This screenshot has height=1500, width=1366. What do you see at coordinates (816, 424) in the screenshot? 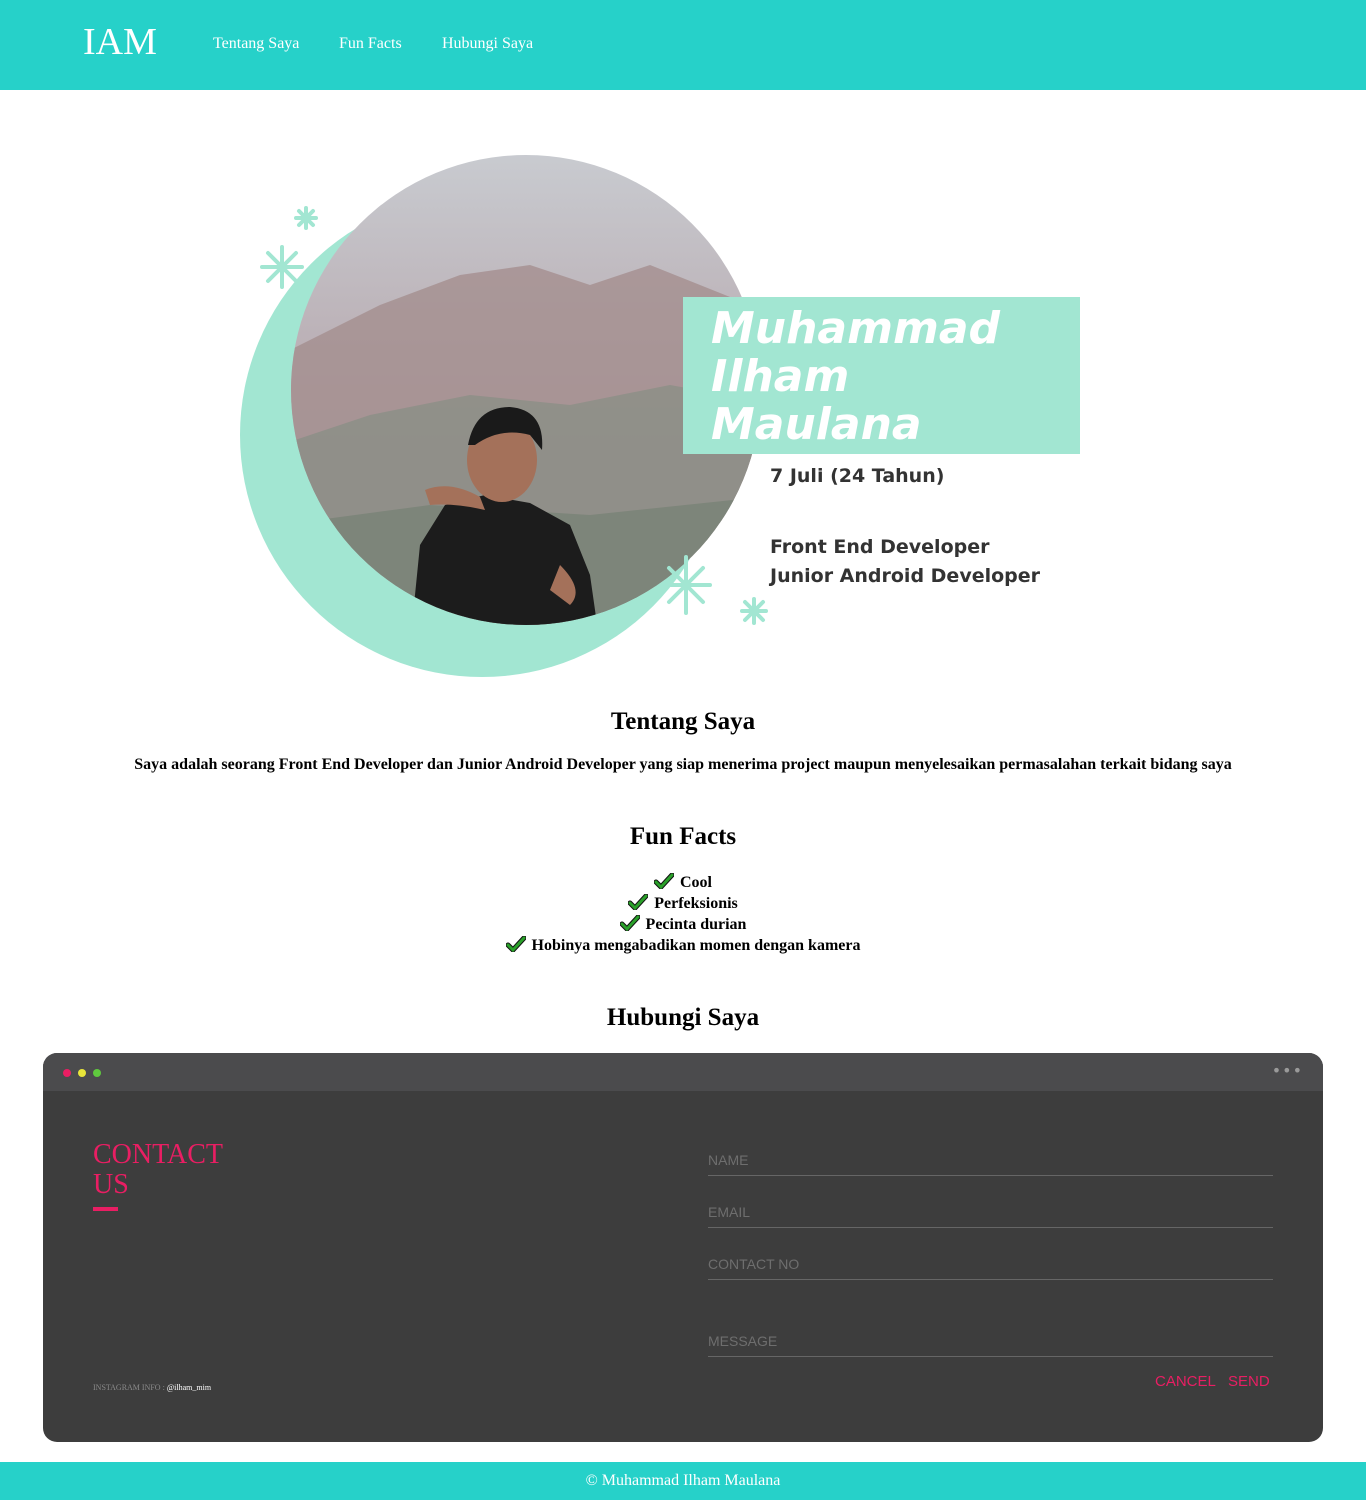
I see `hero-name-line: Maulana` at bounding box center [816, 424].